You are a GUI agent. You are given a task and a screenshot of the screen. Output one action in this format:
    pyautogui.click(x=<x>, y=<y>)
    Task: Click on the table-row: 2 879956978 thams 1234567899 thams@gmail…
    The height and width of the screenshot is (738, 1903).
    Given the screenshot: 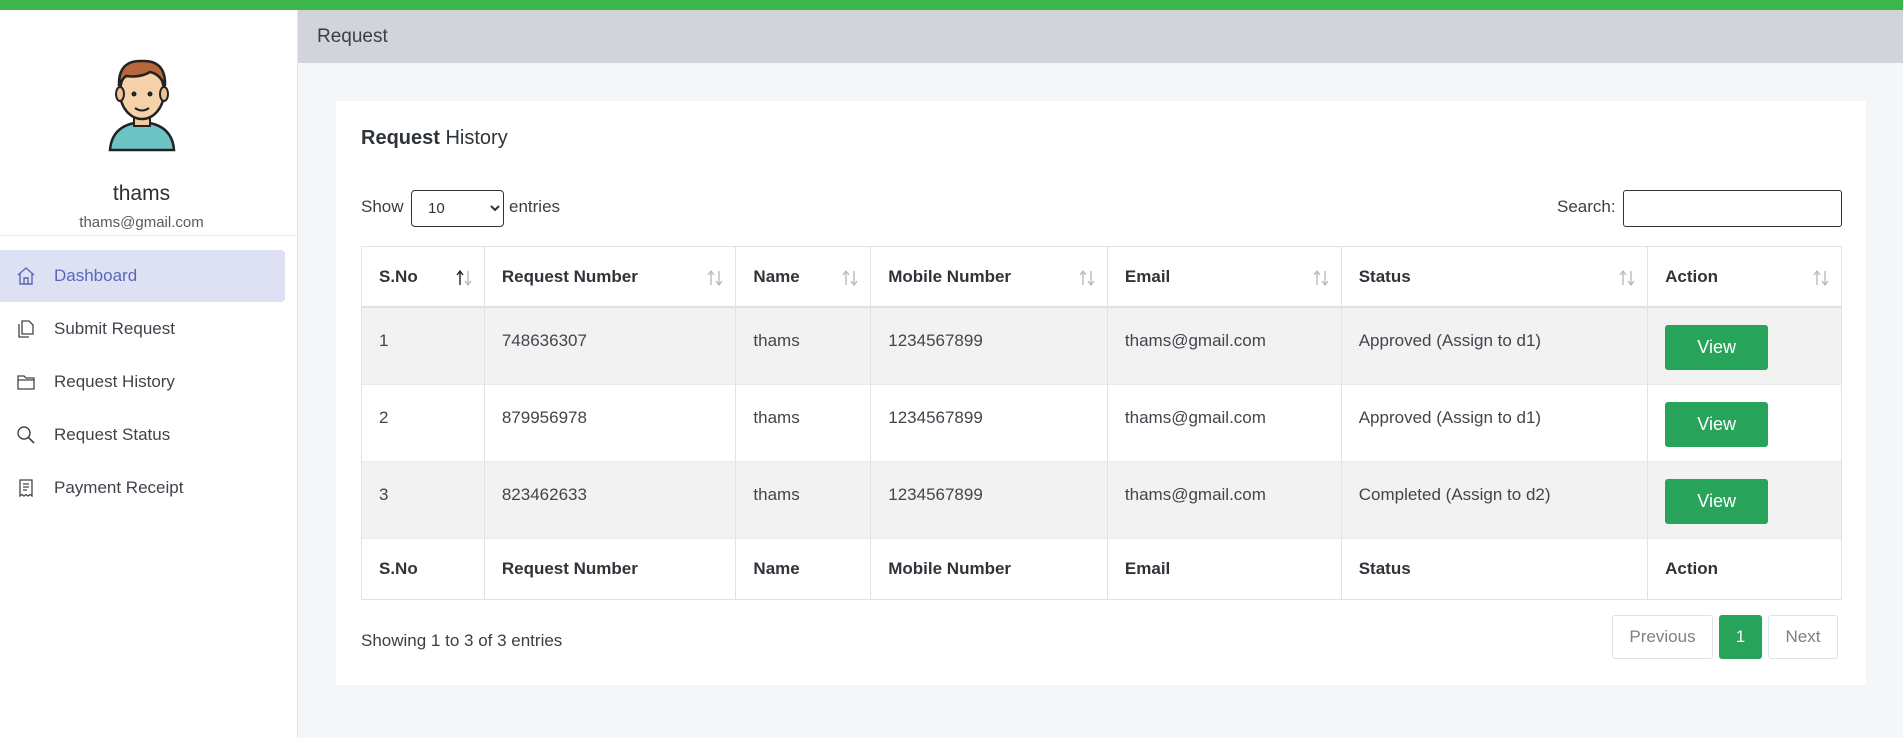 What is the action you would take?
    pyautogui.click(x=1101, y=423)
    